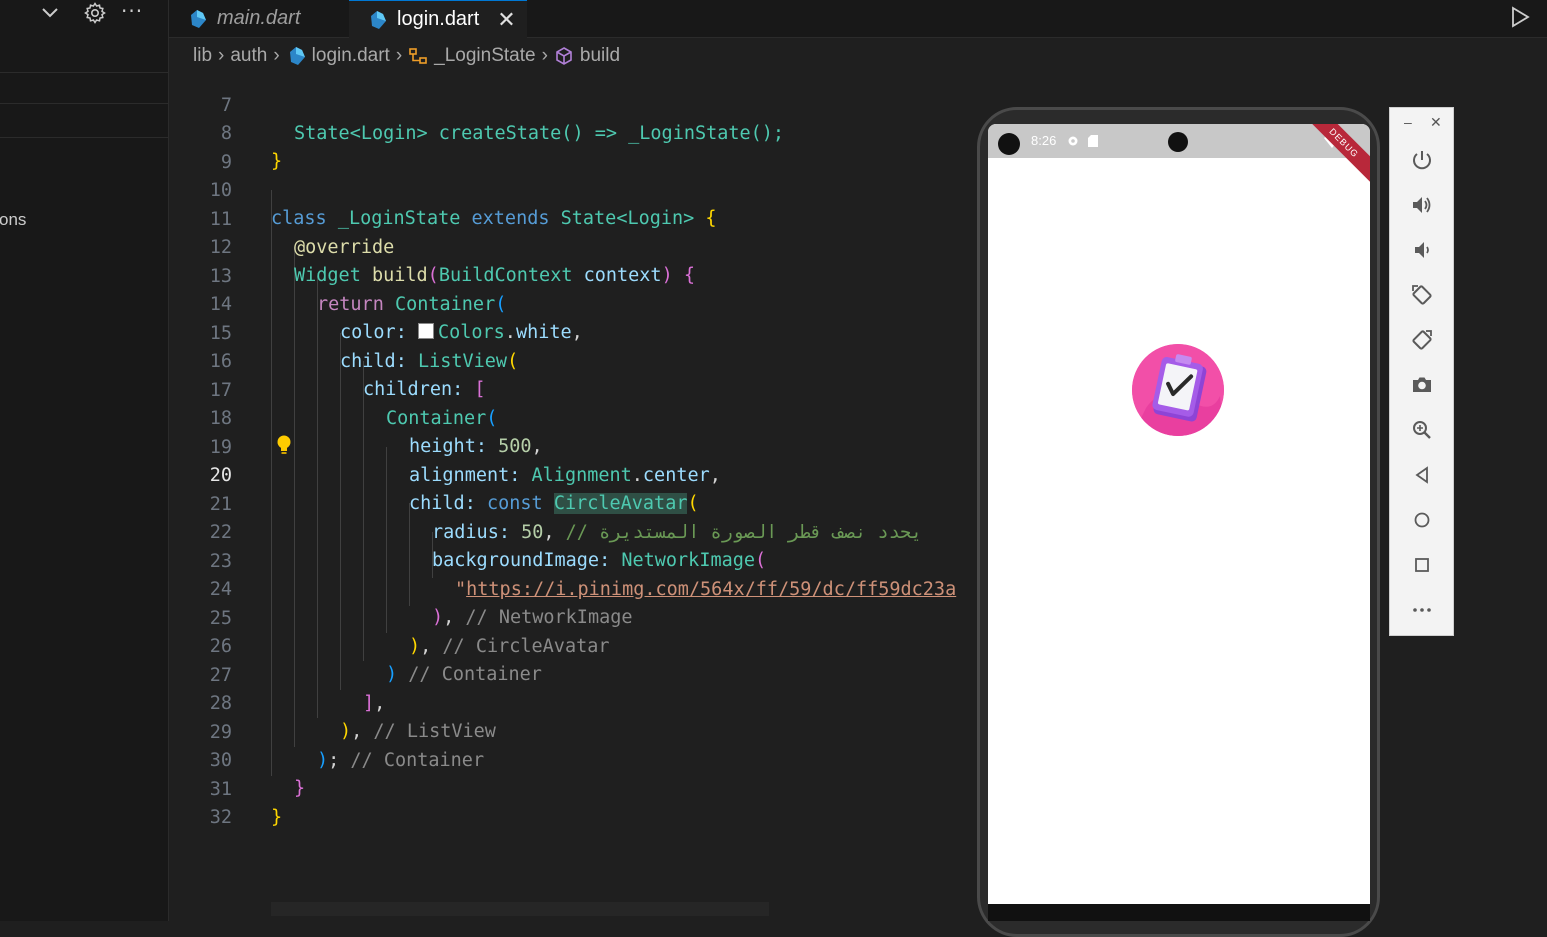 This screenshot has height=937, width=1547. Describe the element at coordinates (506, 20) in the screenshot. I see `close-icon: ✕` at that location.